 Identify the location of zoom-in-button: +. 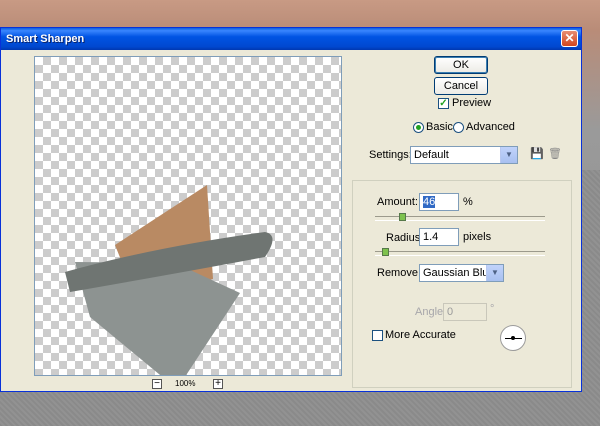
(218, 384).